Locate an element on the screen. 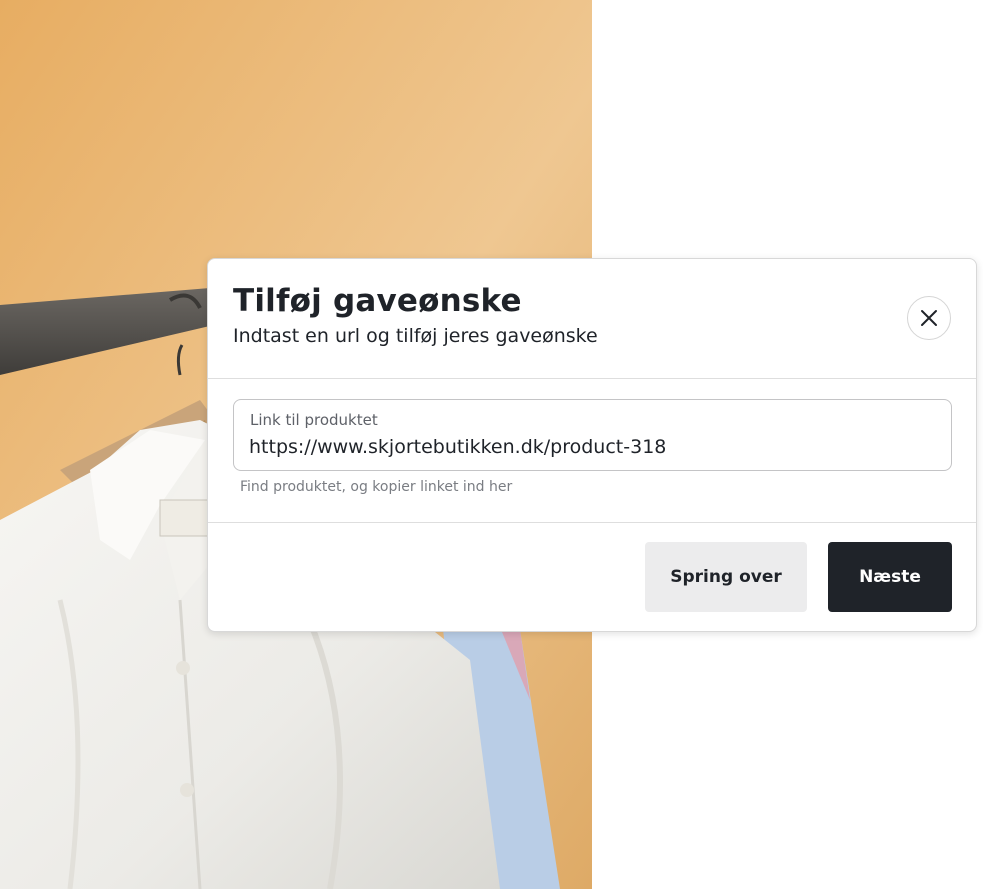  footer-divider is located at coordinates (592, 522).